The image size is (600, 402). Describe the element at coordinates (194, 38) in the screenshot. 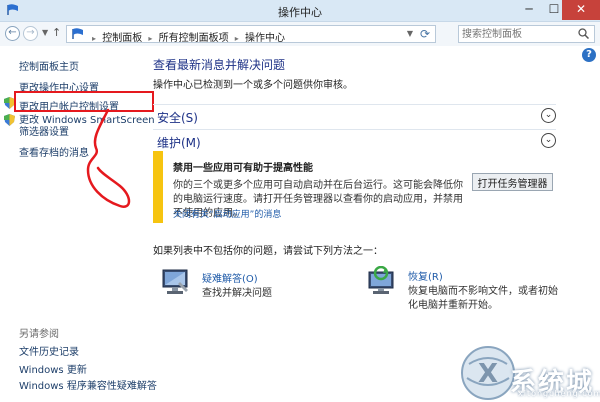

I see `breadcrumb-all-items: 所有控制面板项` at that location.